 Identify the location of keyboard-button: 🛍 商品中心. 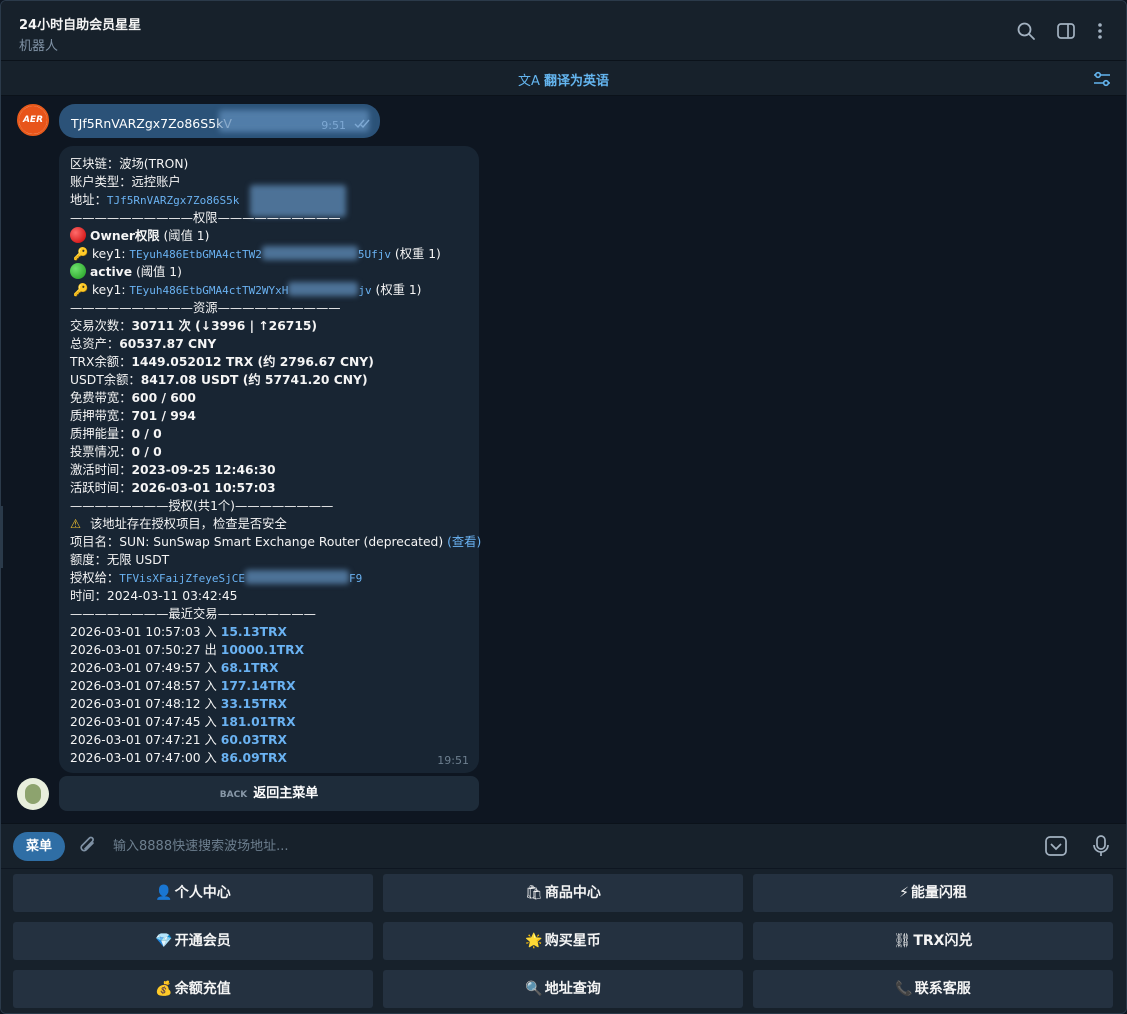
(563, 893).